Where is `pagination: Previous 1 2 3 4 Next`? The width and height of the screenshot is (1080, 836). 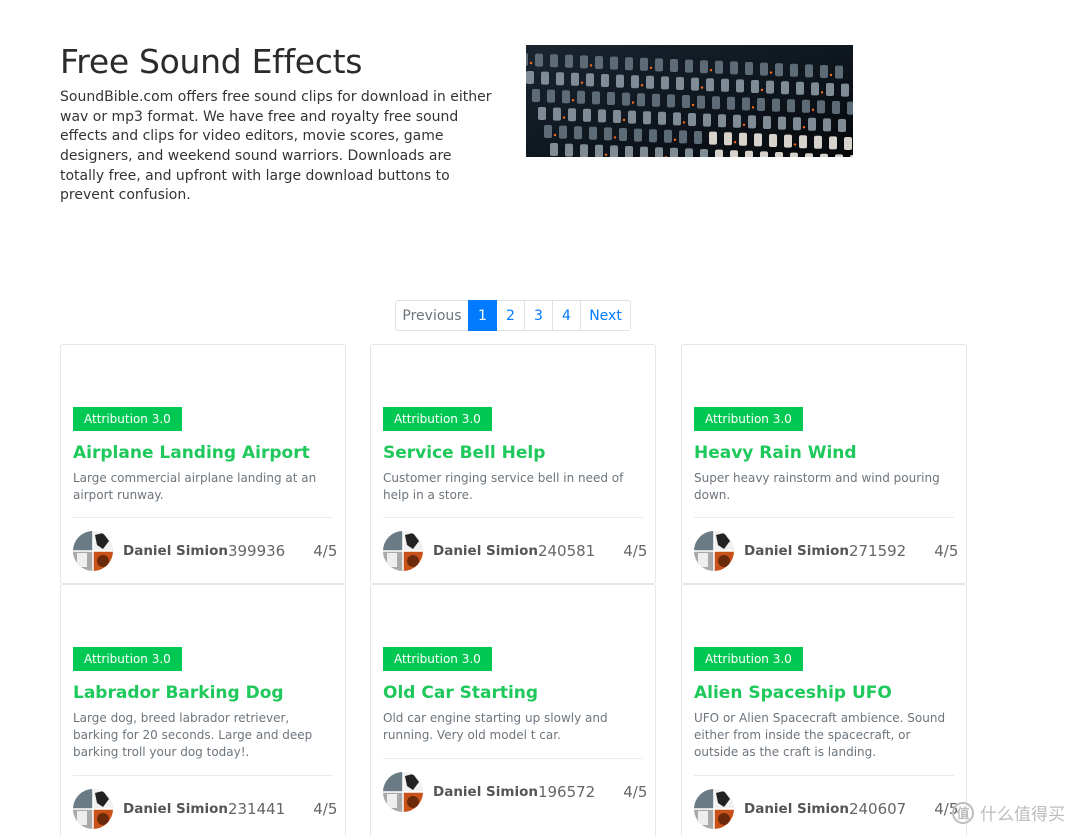
pagination: Previous 1 2 3 4 Next is located at coordinates (513, 315).